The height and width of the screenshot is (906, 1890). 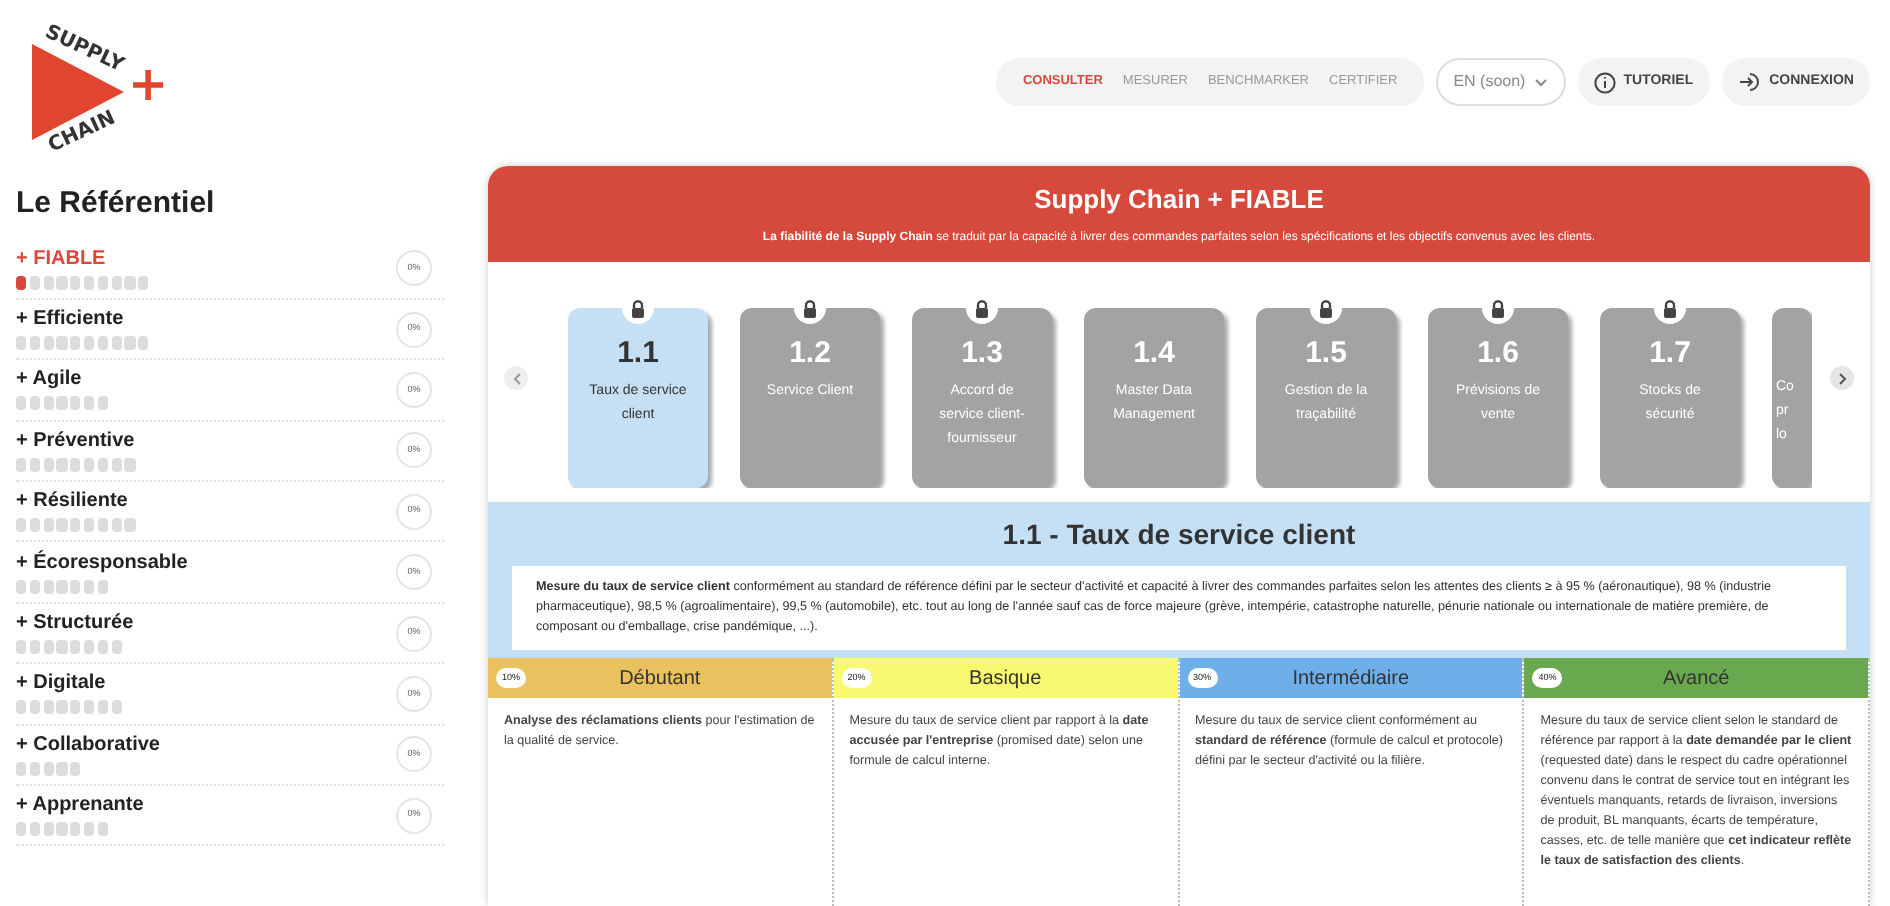 I want to click on info-icon, so click(x=1604, y=82).